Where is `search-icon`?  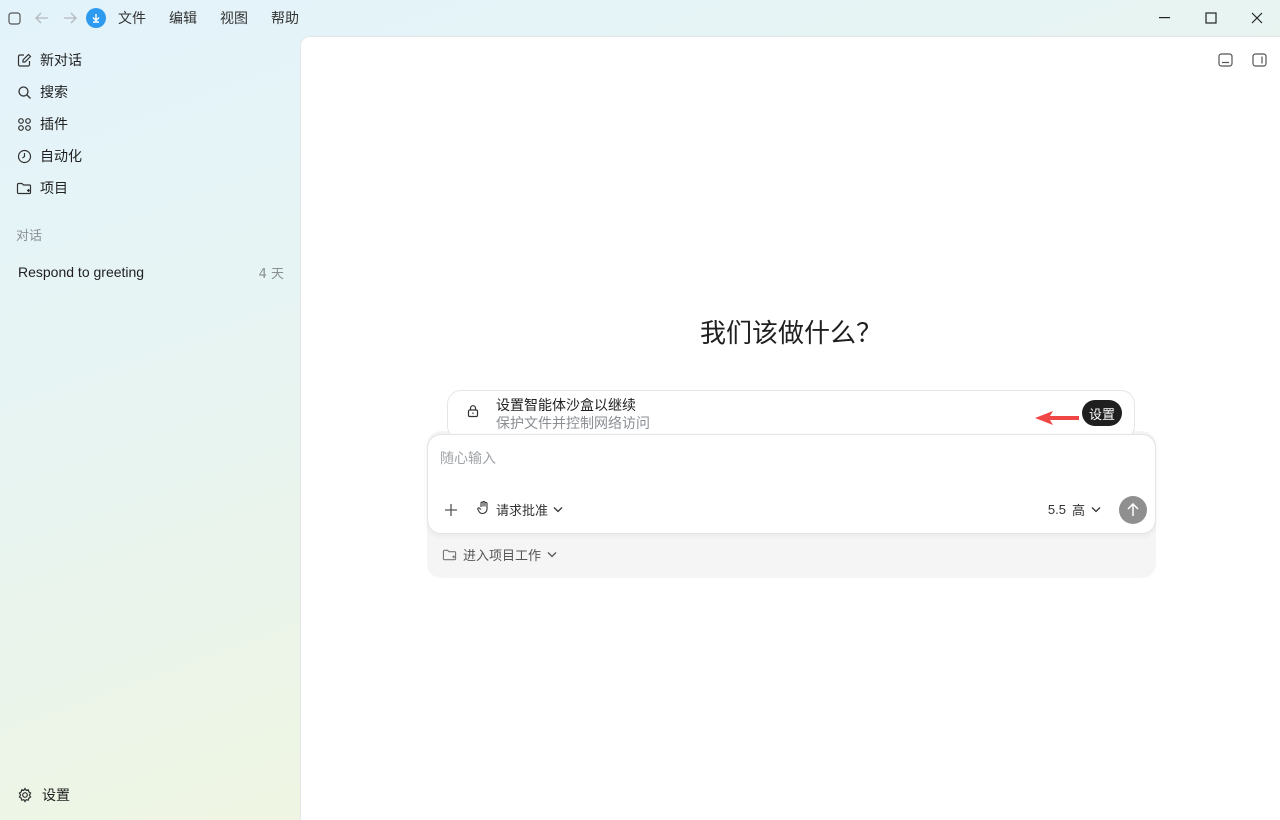
search-icon is located at coordinates (24, 92).